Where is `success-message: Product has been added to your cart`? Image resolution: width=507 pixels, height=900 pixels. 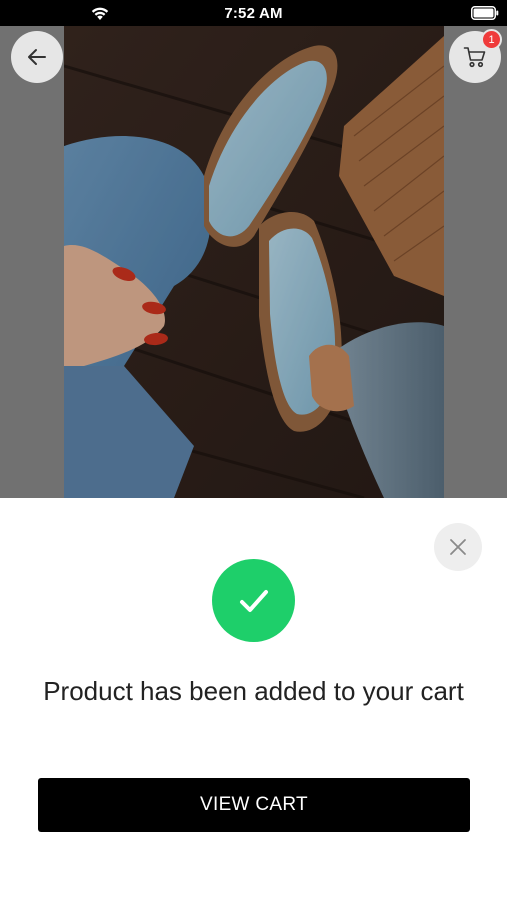
success-message: Product has been added to your cart is located at coordinates (253, 691).